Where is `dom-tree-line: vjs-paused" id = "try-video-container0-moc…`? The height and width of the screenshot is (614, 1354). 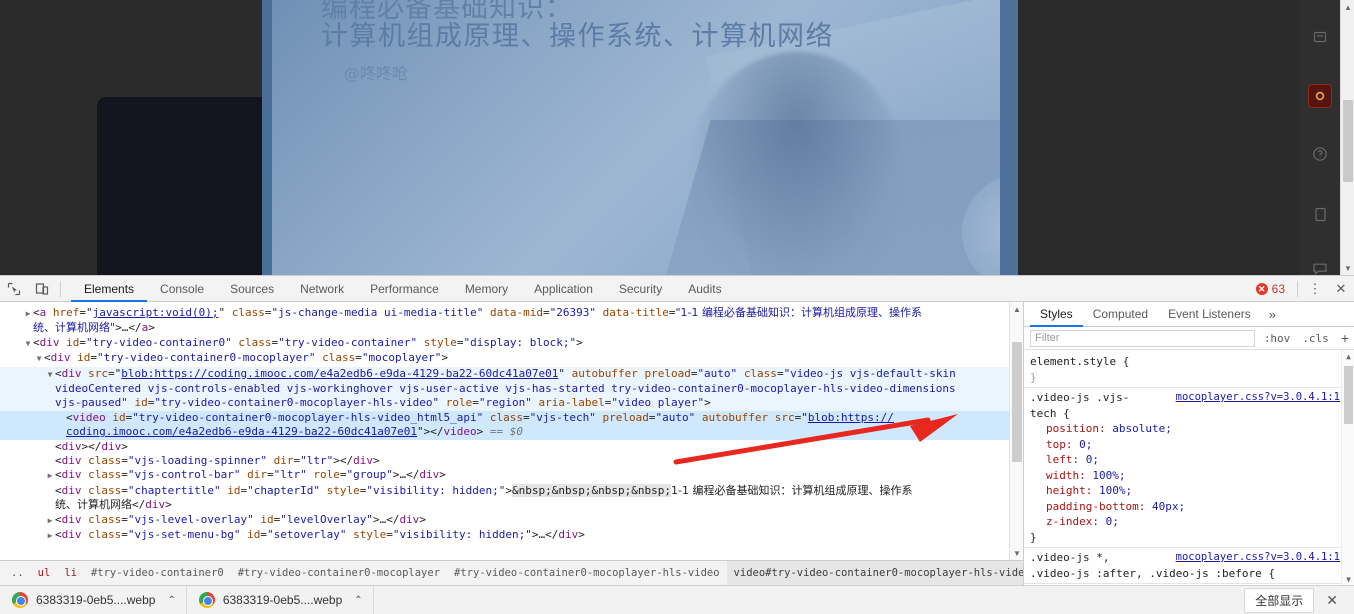 dom-tree-line: vjs-paused" id = "try-video-container0-moc… is located at coordinates (504, 403).